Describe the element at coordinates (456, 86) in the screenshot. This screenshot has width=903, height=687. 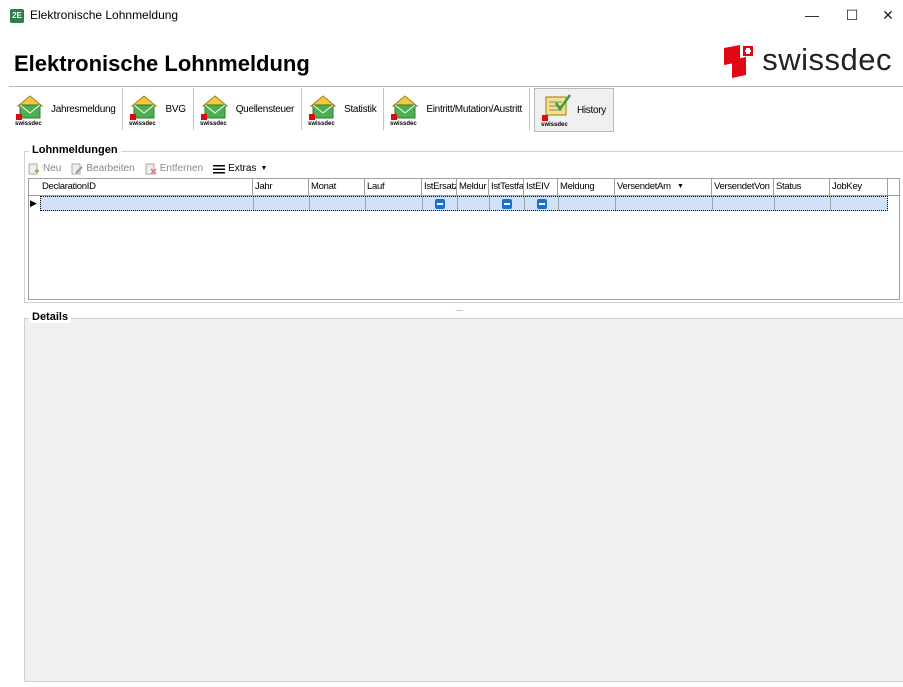
I see `header-divider` at that location.